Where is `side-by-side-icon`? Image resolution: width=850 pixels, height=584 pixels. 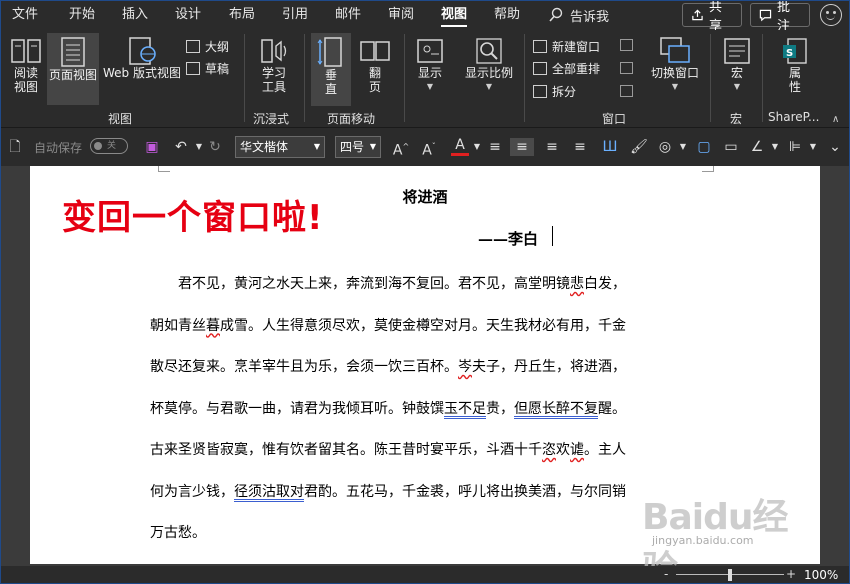
side-by-side-icon is located at coordinates (626, 45).